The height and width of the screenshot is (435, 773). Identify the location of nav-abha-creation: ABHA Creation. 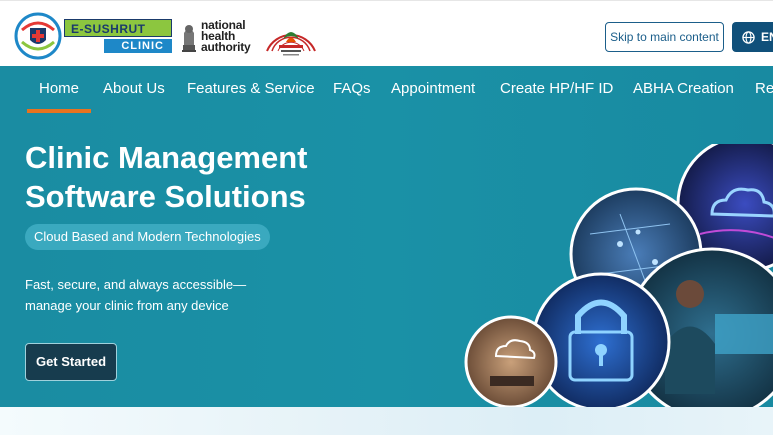
(683, 88).